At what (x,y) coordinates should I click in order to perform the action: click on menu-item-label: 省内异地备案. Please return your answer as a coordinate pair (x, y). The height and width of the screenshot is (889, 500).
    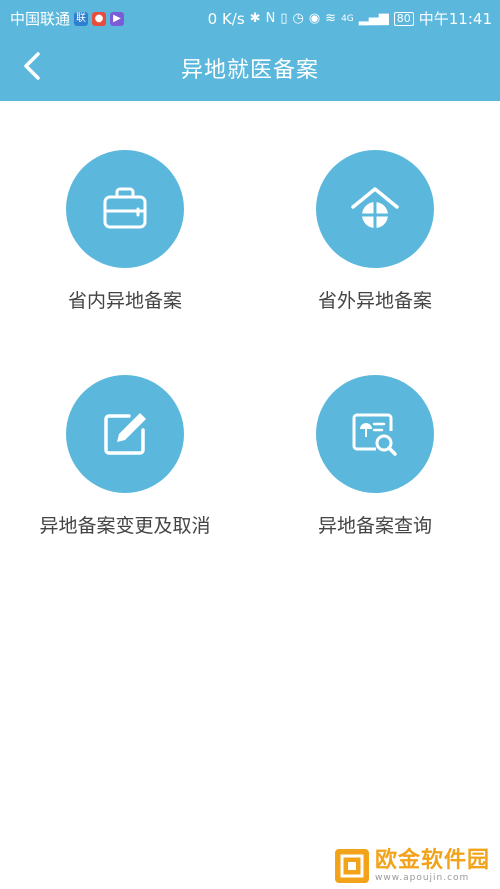
    Looking at the image, I should click on (124, 301).